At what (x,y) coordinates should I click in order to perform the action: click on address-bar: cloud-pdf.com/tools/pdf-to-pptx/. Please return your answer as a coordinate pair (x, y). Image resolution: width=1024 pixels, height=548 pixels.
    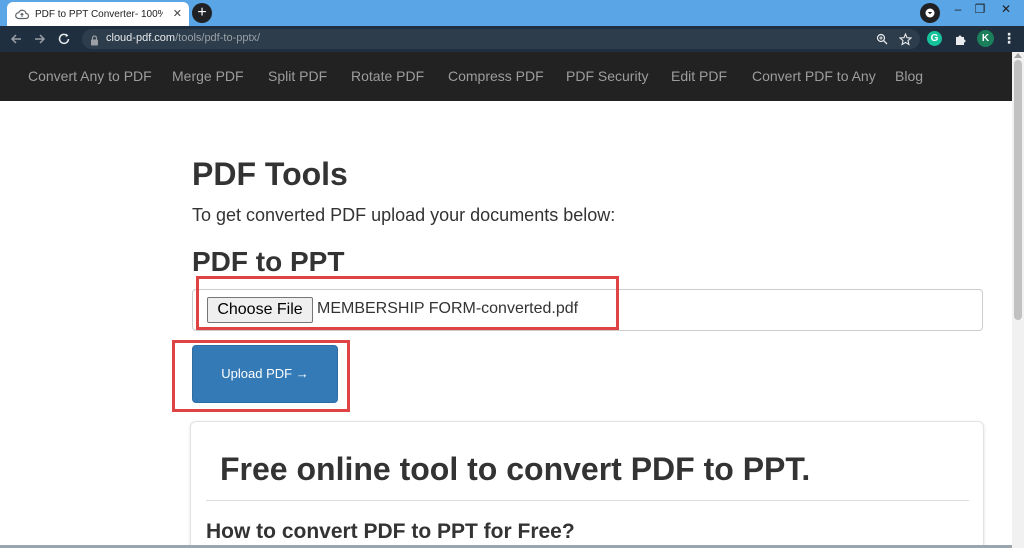
    Looking at the image, I should click on (501, 39).